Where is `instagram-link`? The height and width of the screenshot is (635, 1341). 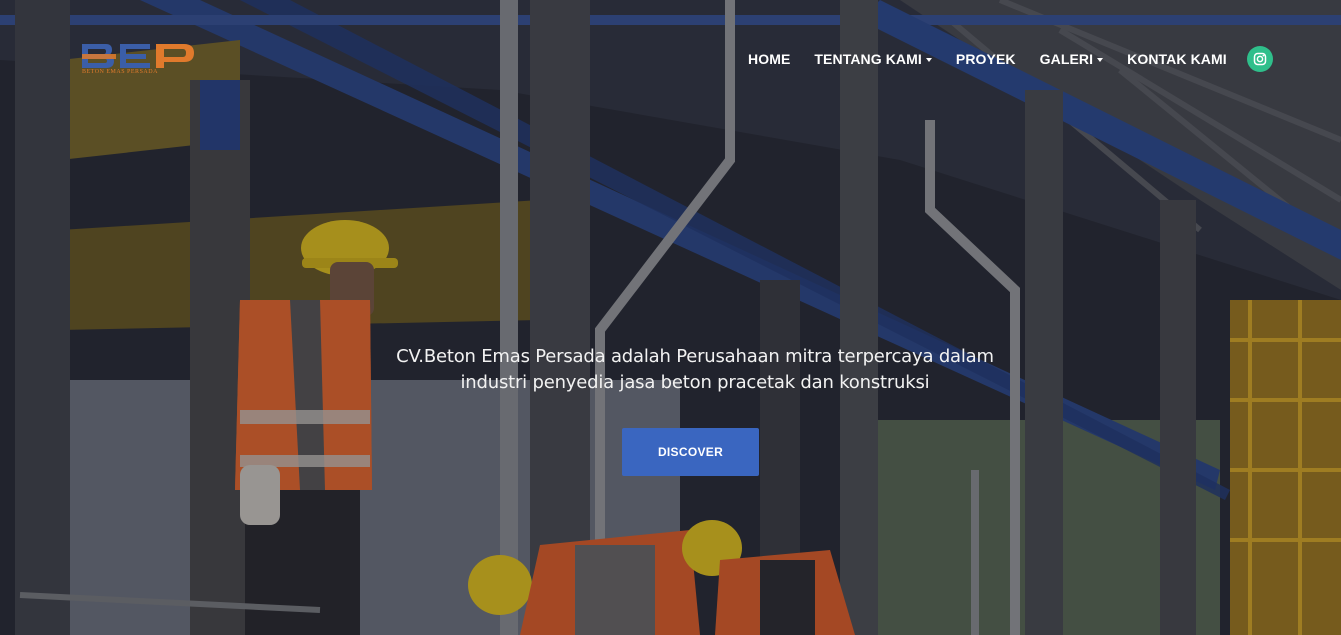
instagram-link is located at coordinates (1259, 59).